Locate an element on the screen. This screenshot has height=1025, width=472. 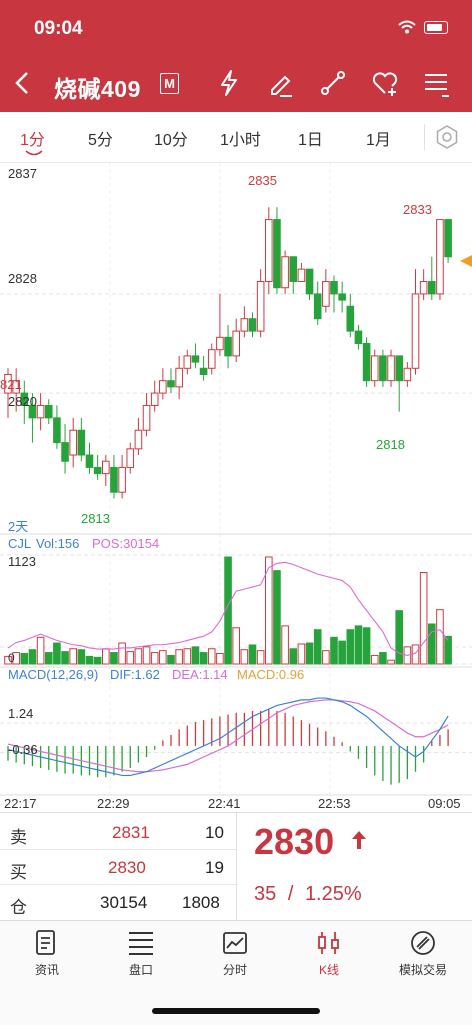
page-title: 烧碱409 is located at coordinates (97, 89).